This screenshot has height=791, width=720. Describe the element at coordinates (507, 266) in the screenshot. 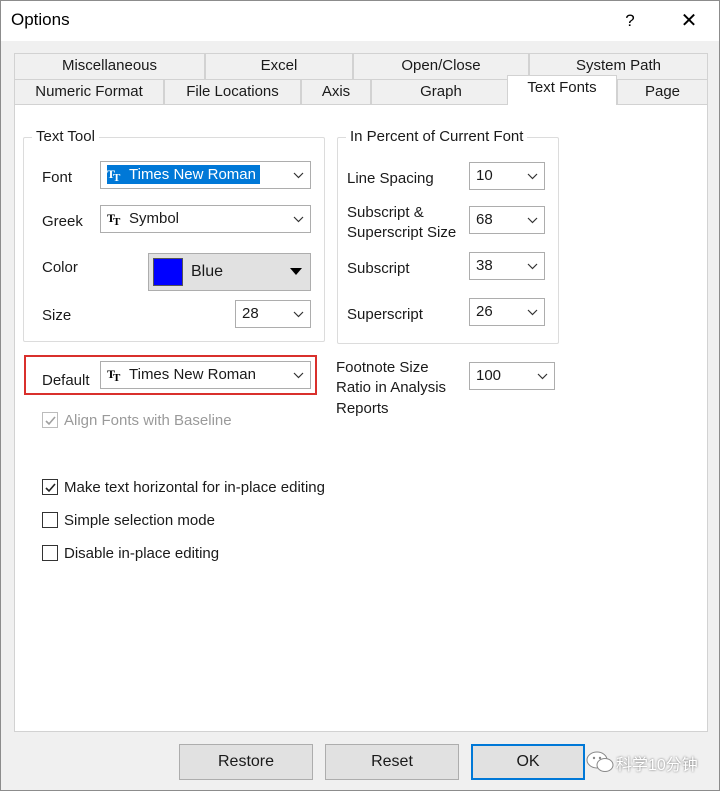

I see `subscript-select: 38` at that location.